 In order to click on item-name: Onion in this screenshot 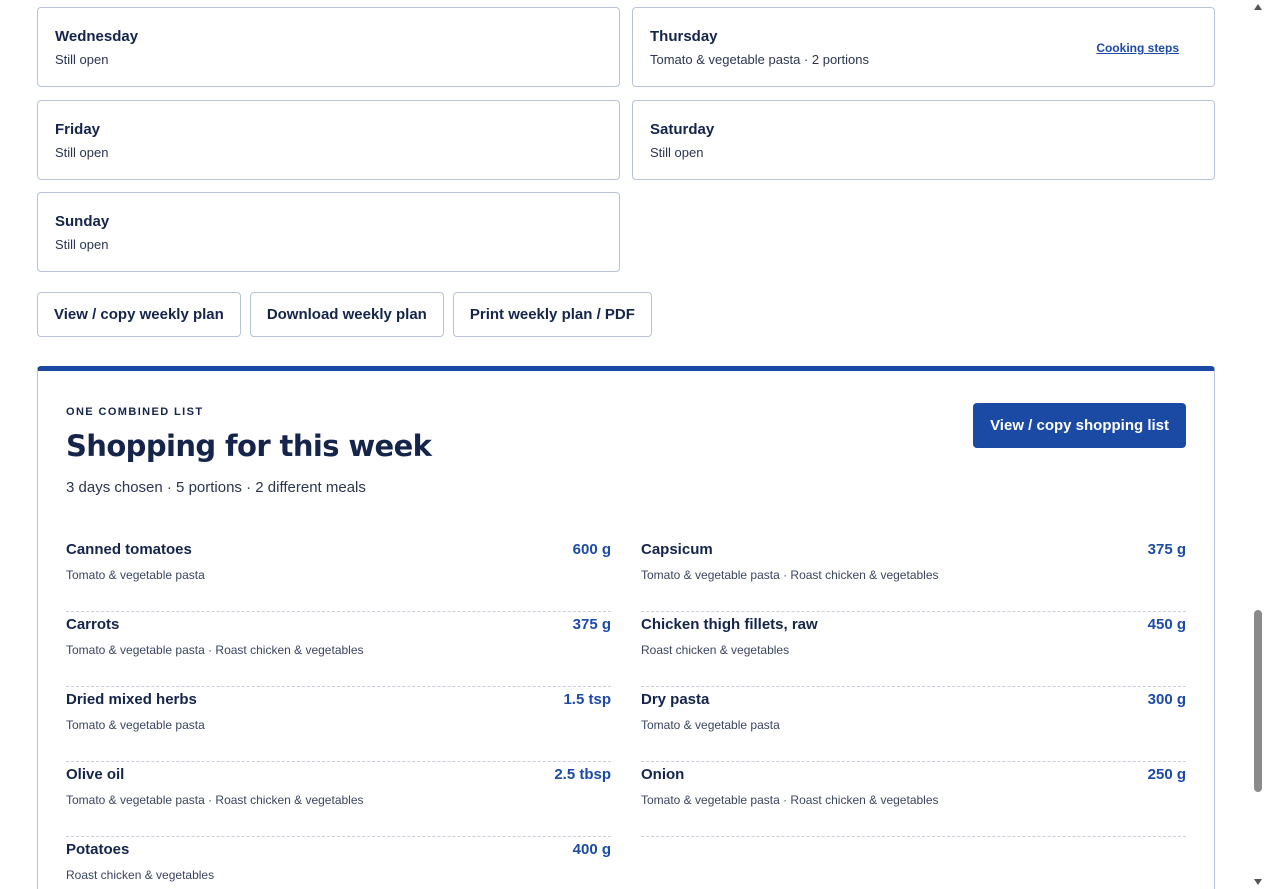, I will do `click(663, 774)`.